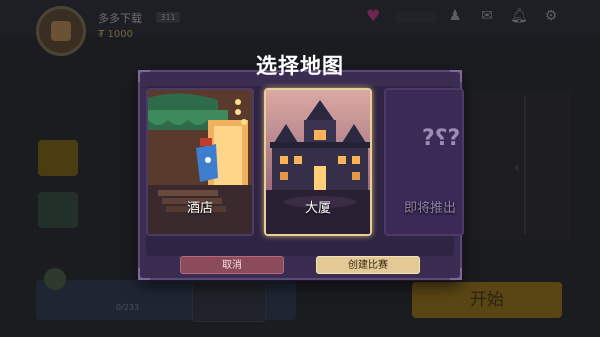 The image size is (600, 337). What do you see at coordinates (373, 15) in the screenshot?
I see `heart-icon: ♥` at bounding box center [373, 15].